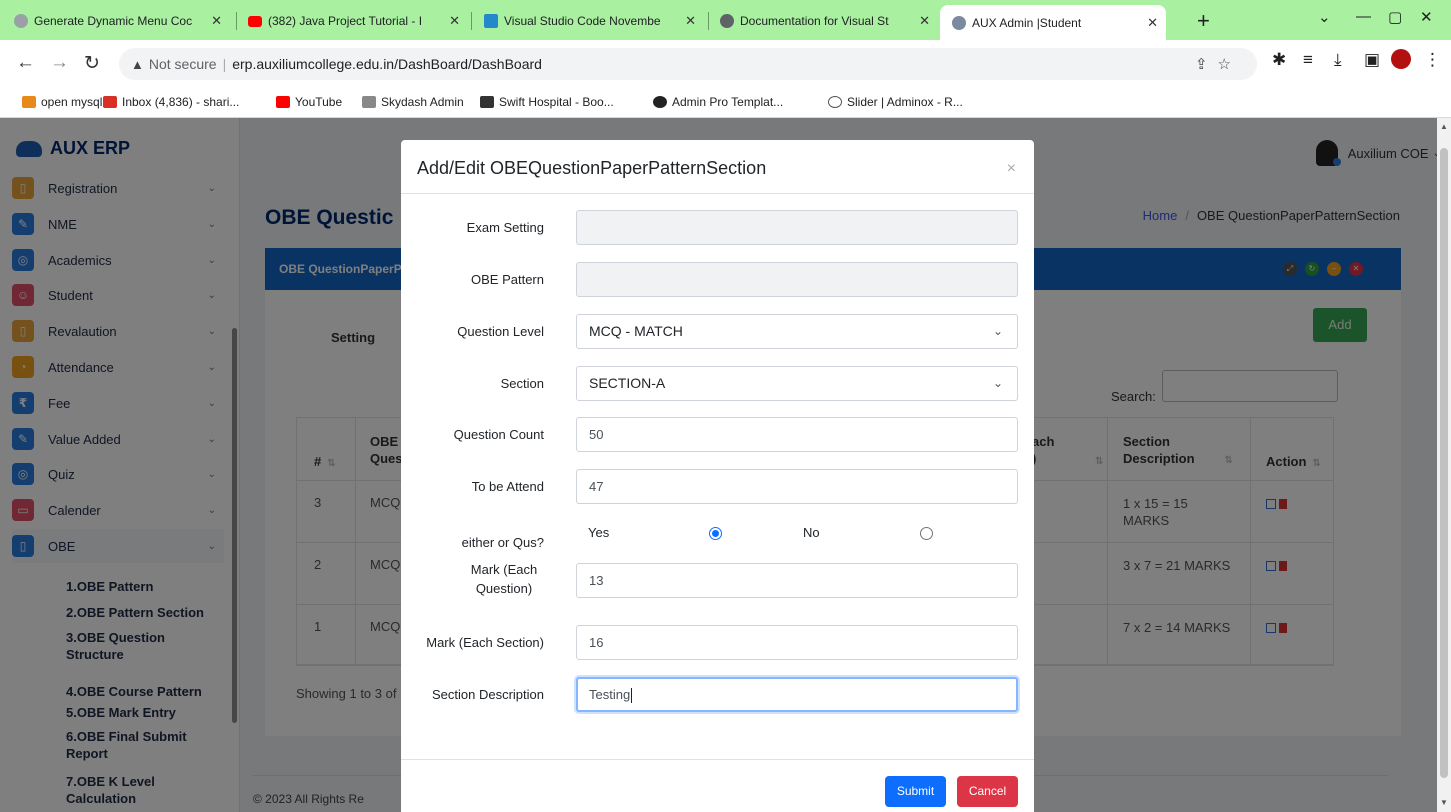  I want to click on question-level-select: MCQ - MATCH ⌄, so click(797, 331).